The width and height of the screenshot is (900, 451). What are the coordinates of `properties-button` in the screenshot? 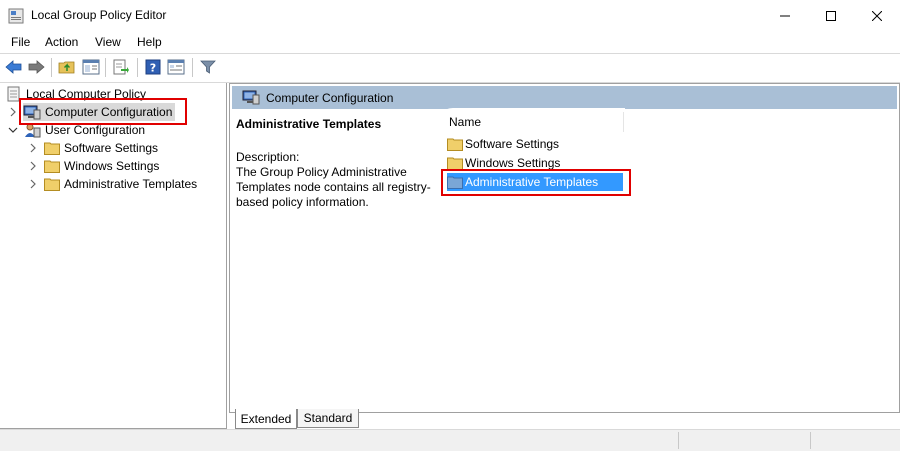 It's located at (176, 67).